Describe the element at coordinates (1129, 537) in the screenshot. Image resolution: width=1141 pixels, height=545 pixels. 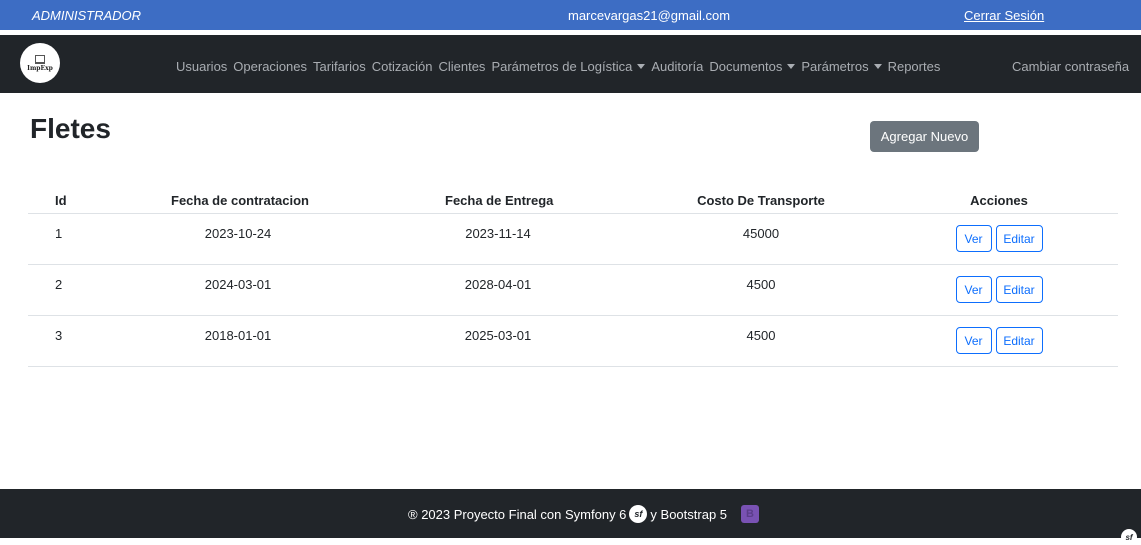
I see `symfony-toolbar-icon: sf` at that location.